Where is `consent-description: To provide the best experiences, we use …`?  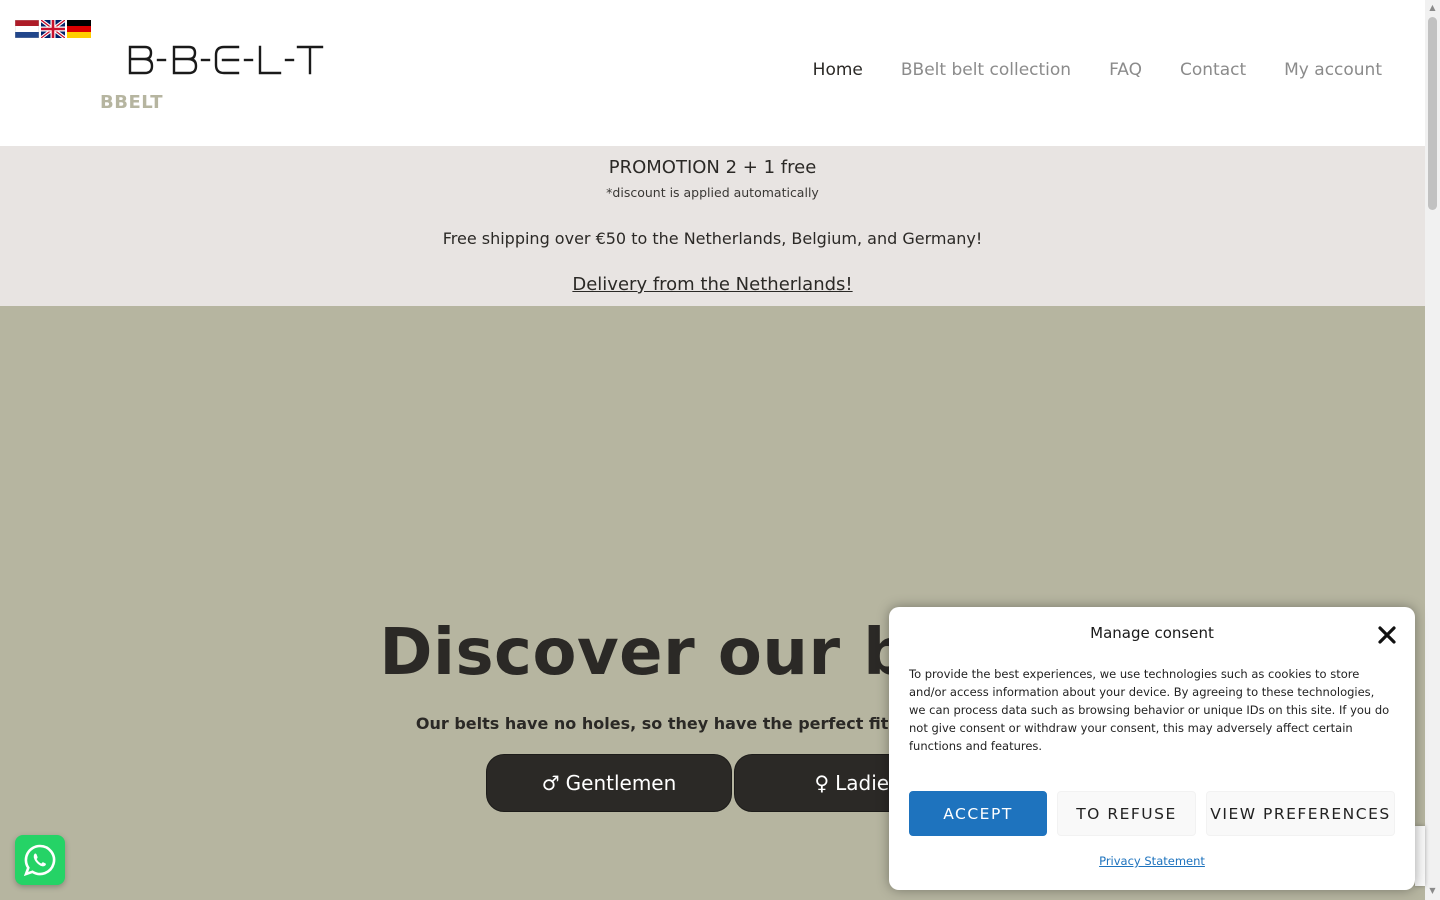 consent-description: To provide the best experiences, we use … is located at coordinates (1149, 710).